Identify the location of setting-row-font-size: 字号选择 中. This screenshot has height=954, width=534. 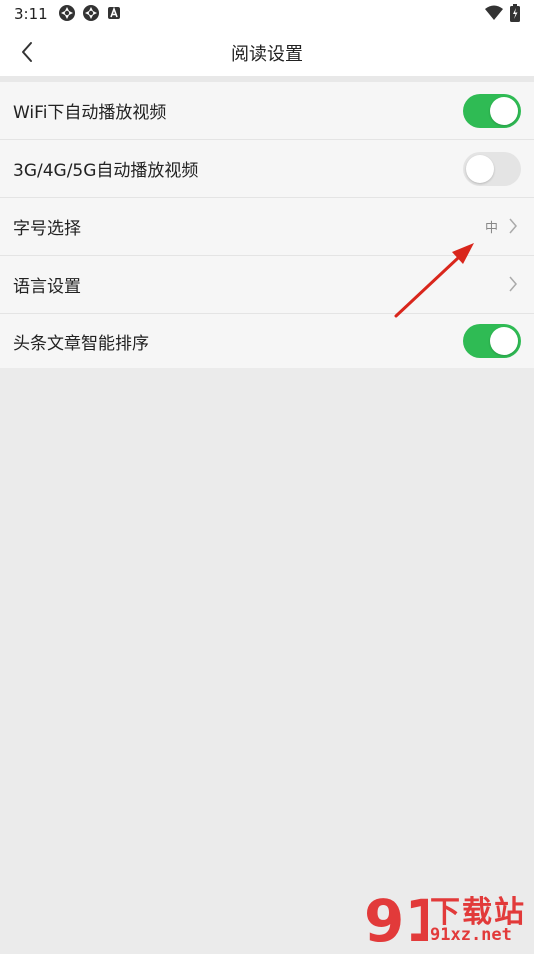
(267, 227).